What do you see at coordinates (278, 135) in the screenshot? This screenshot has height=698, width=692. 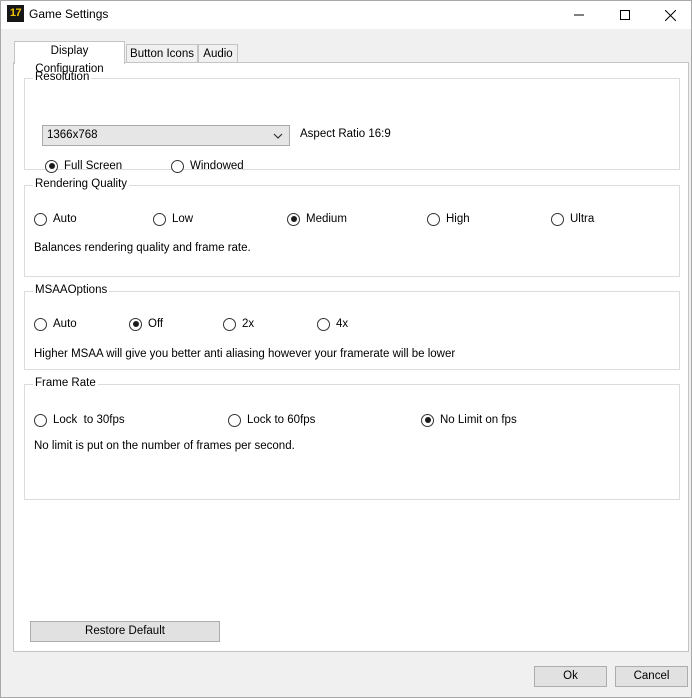 I see `chevron-down-icon` at bounding box center [278, 135].